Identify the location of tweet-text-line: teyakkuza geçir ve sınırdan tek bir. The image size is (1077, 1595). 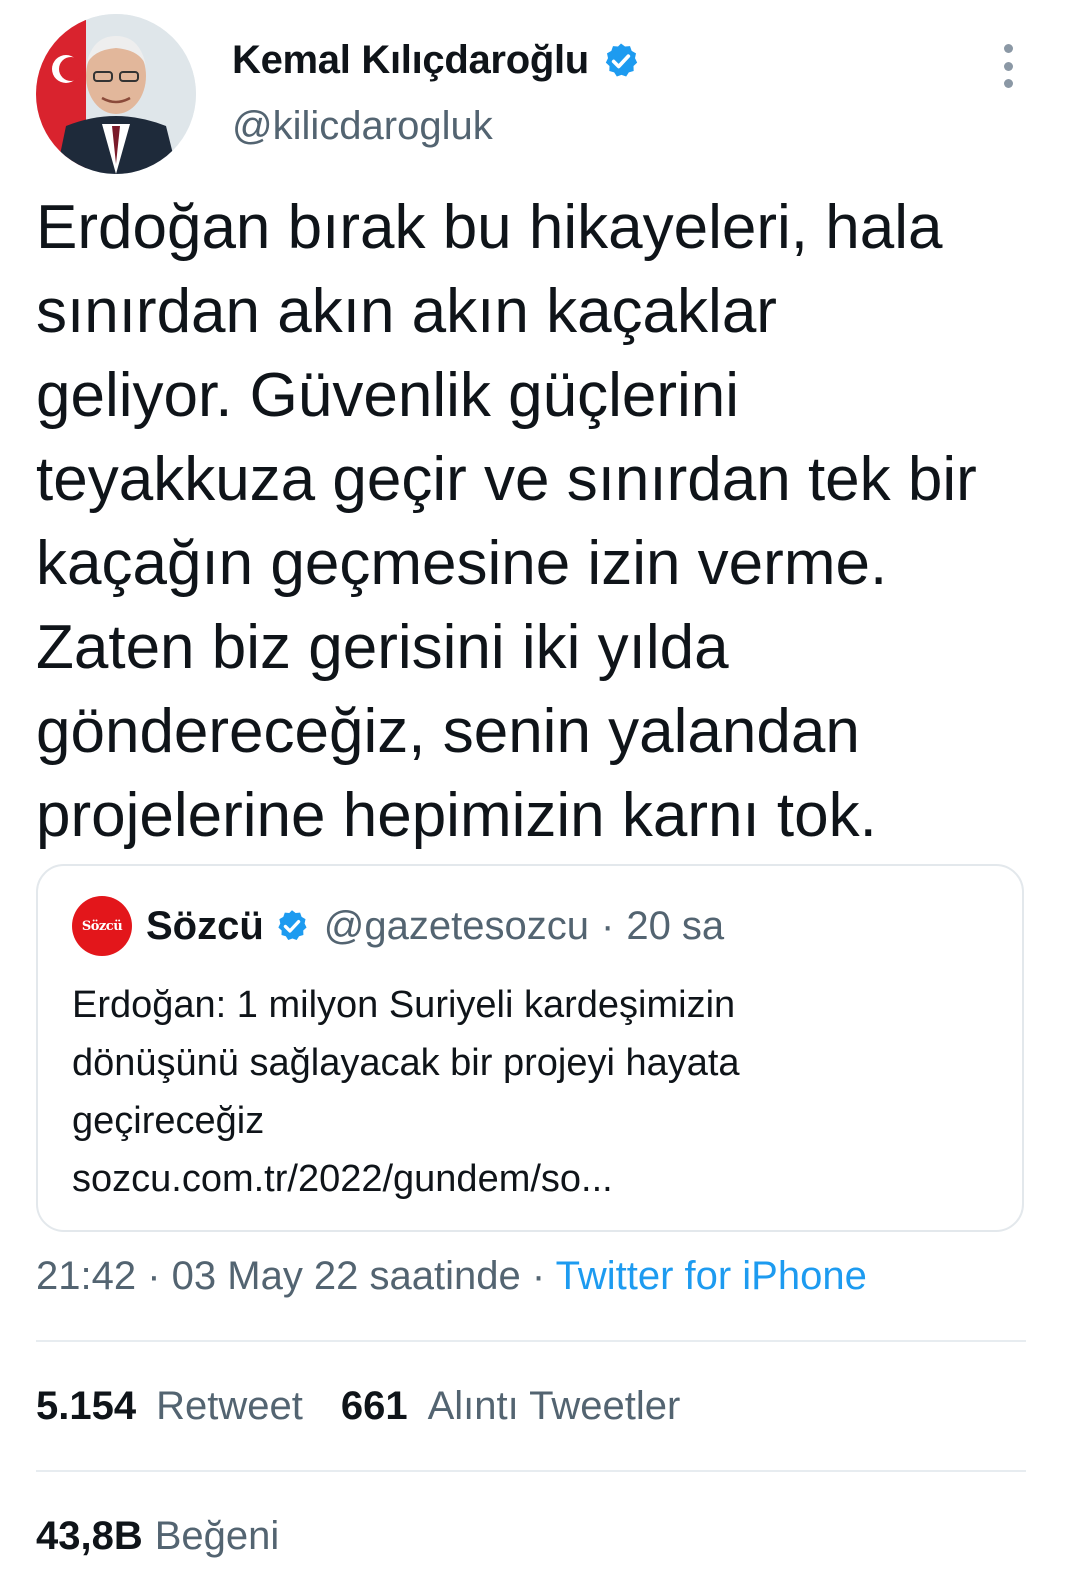
(506, 479).